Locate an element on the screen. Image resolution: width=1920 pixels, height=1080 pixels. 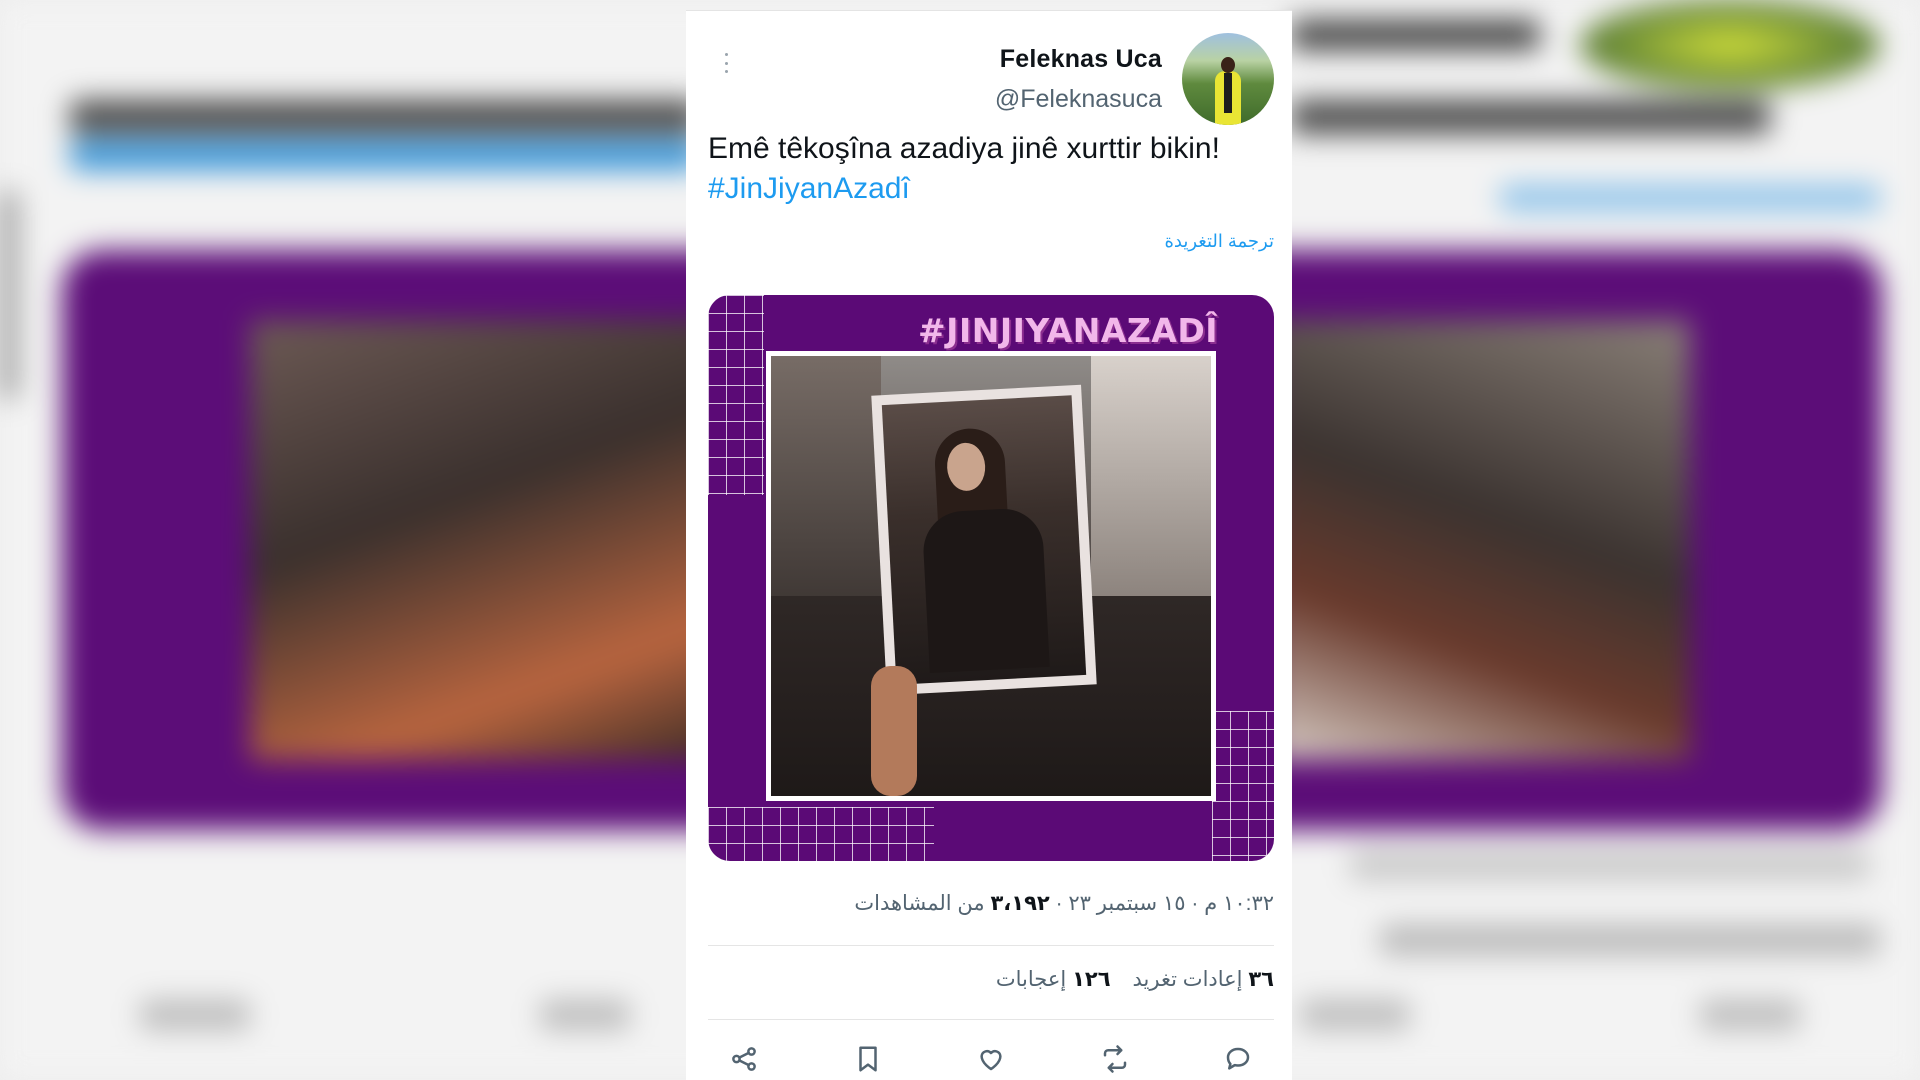
retweet-icon is located at coordinates (1114, 1059).